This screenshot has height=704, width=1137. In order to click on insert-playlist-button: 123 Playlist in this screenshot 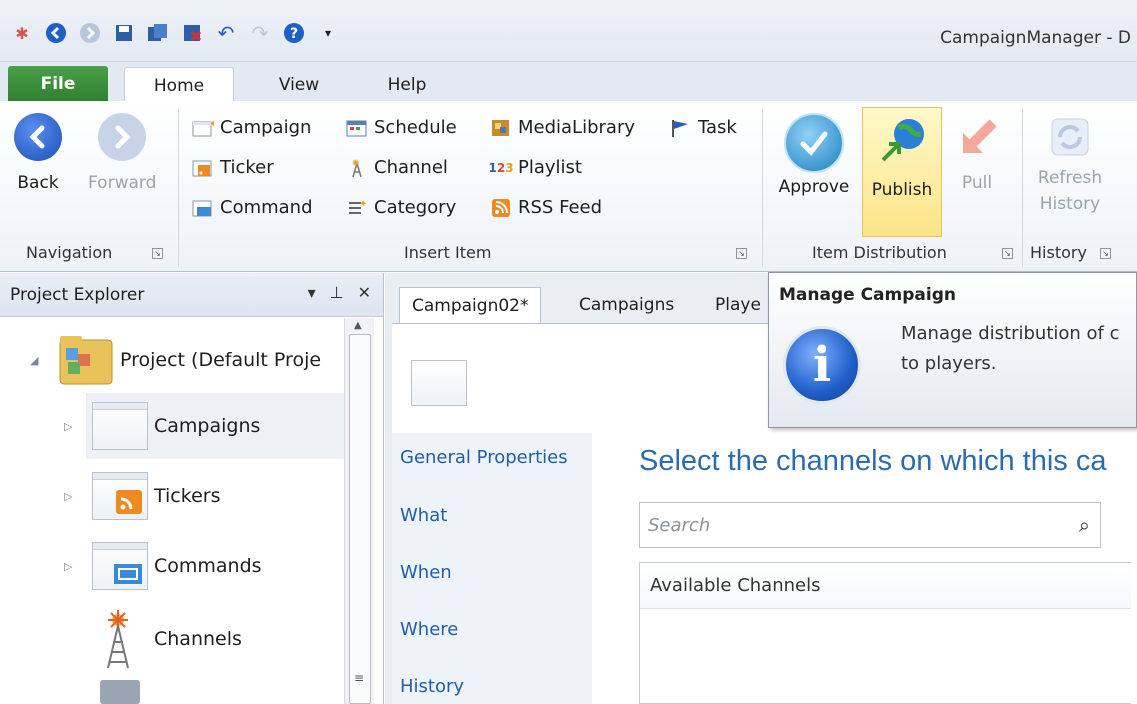, I will do `click(535, 167)`.